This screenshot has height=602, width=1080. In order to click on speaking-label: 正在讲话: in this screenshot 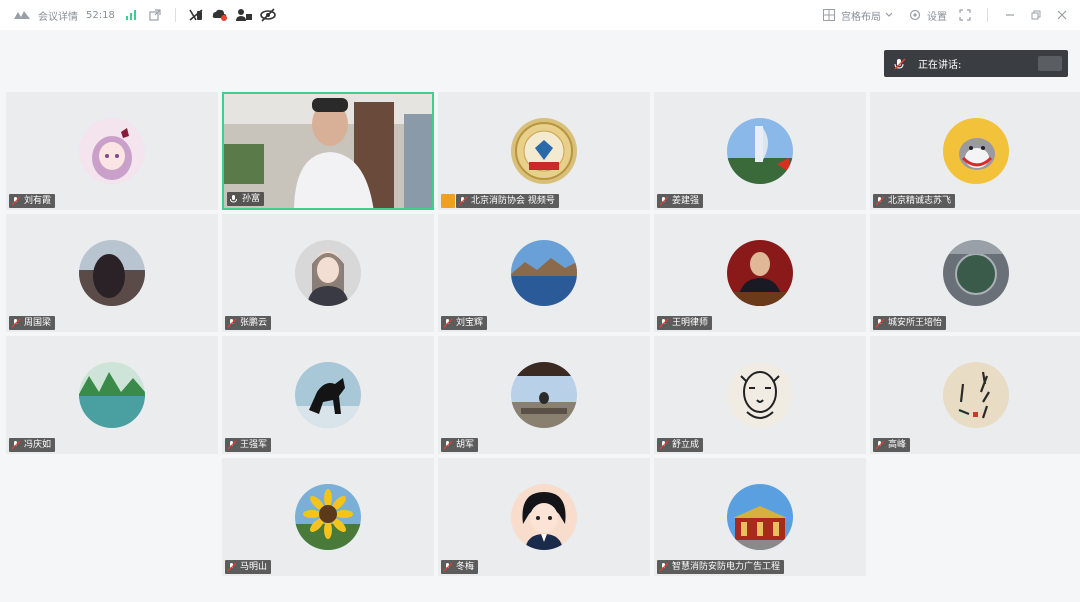, I will do `click(940, 65)`.